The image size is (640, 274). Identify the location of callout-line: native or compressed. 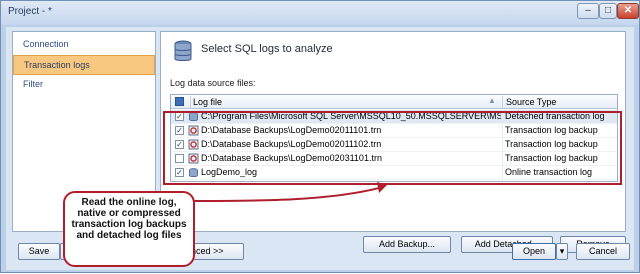
(129, 213).